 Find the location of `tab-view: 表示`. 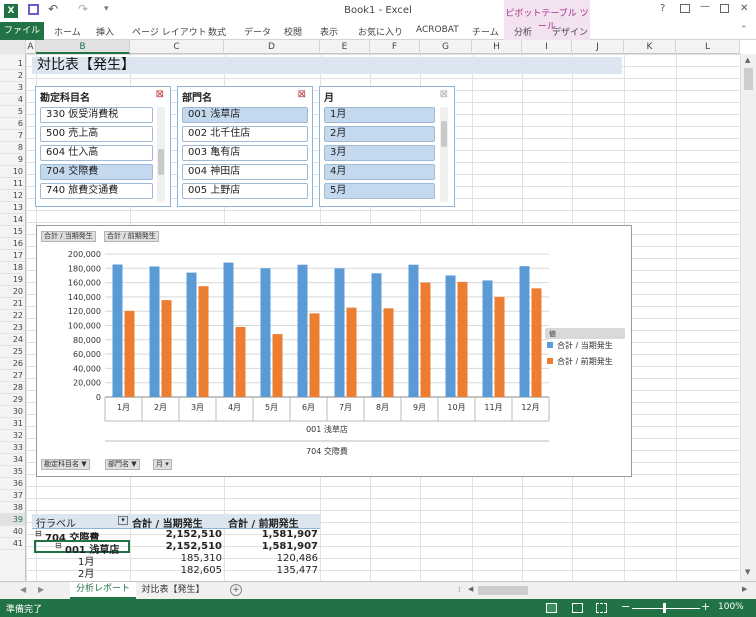

tab-view: 表示 is located at coordinates (329, 31).